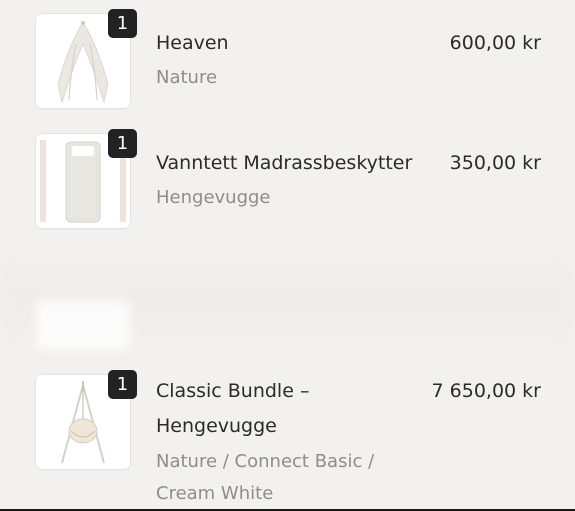 This screenshot has width=575, height=511. I want to click on product-name: Classic Bundle – Hengevugge, so click(232, 409).